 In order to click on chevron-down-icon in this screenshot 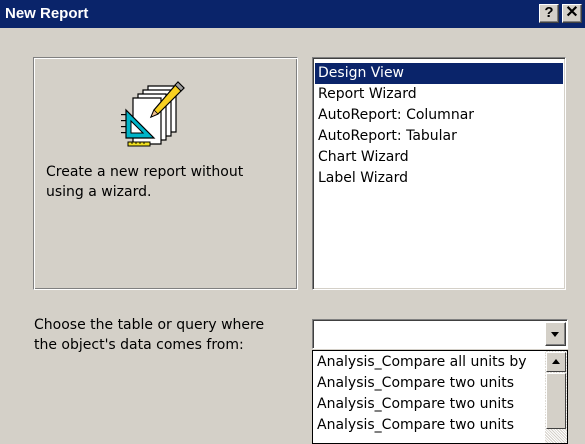, I will do `click(555, 334)`.